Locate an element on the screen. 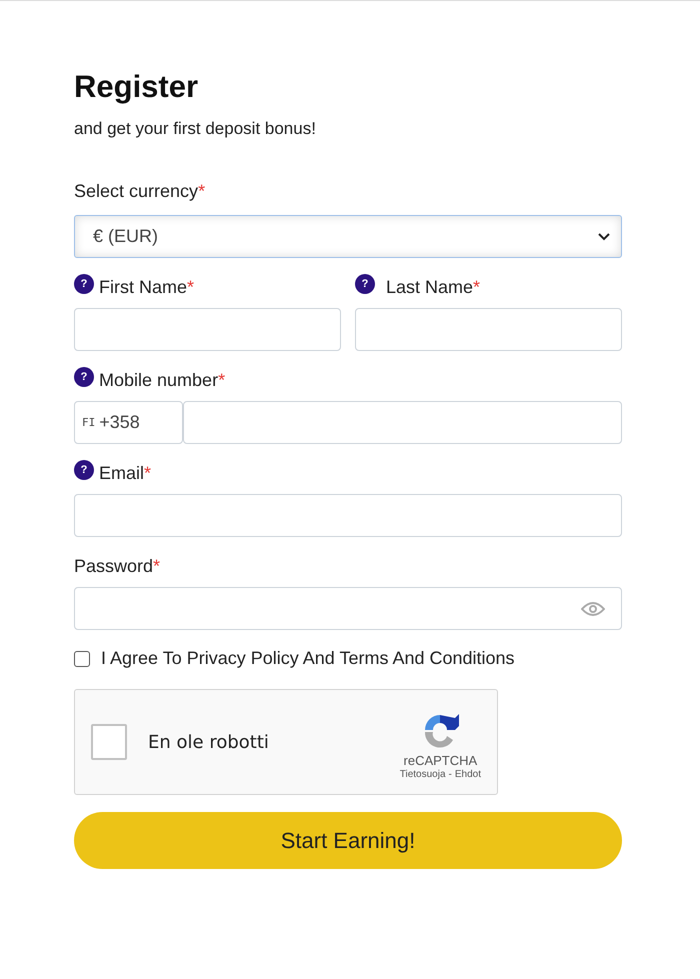 The image size is (700, 979). field-label: Select currency* is located at coordinates (140, 191).